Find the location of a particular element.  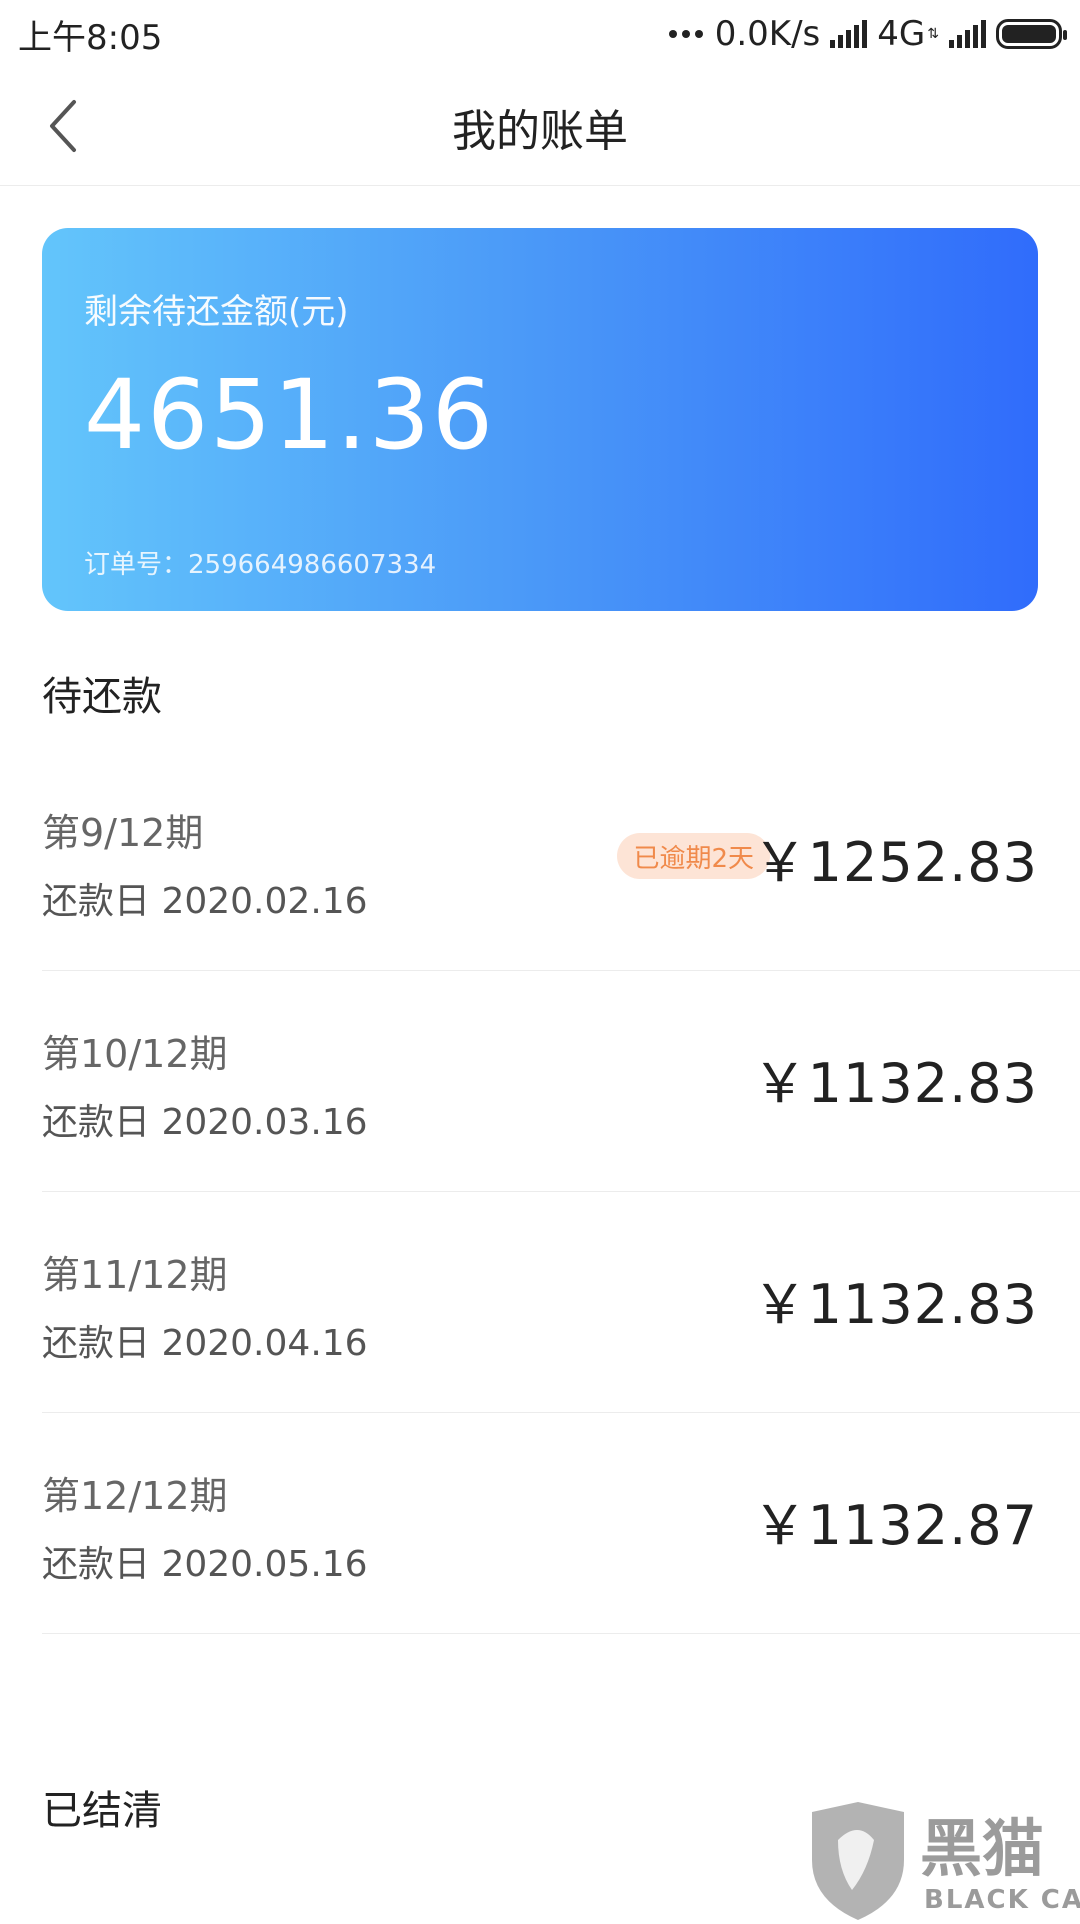

watermark-logo: 黑猫 BLACK CAT is located at coordinates (944, 1860).